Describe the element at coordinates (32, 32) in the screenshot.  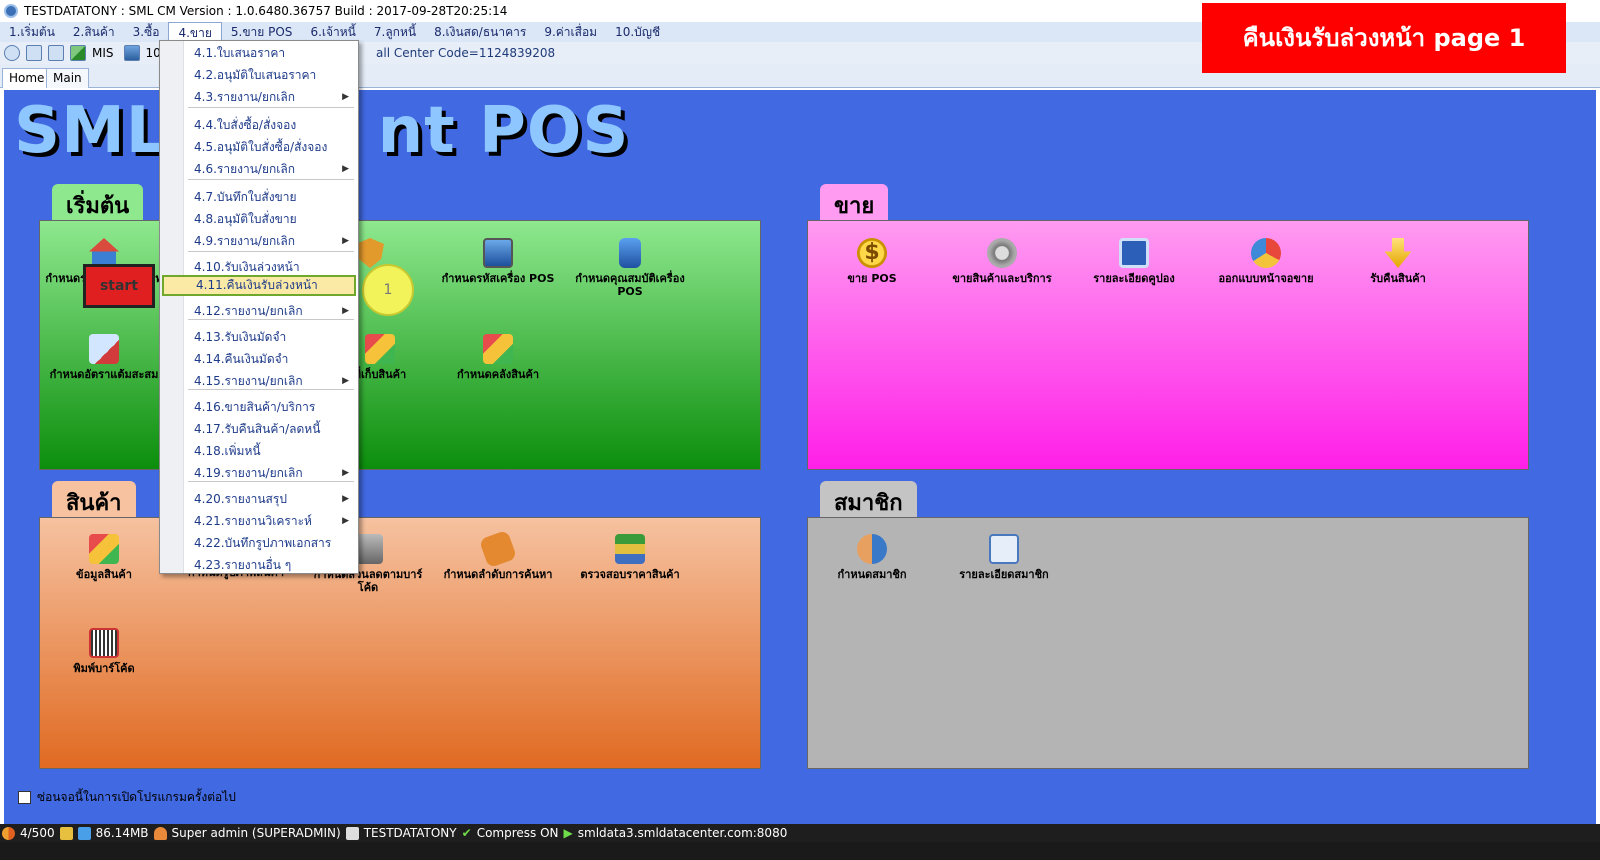
I see `menu-start: 1.เริ่มต้น` at that location.